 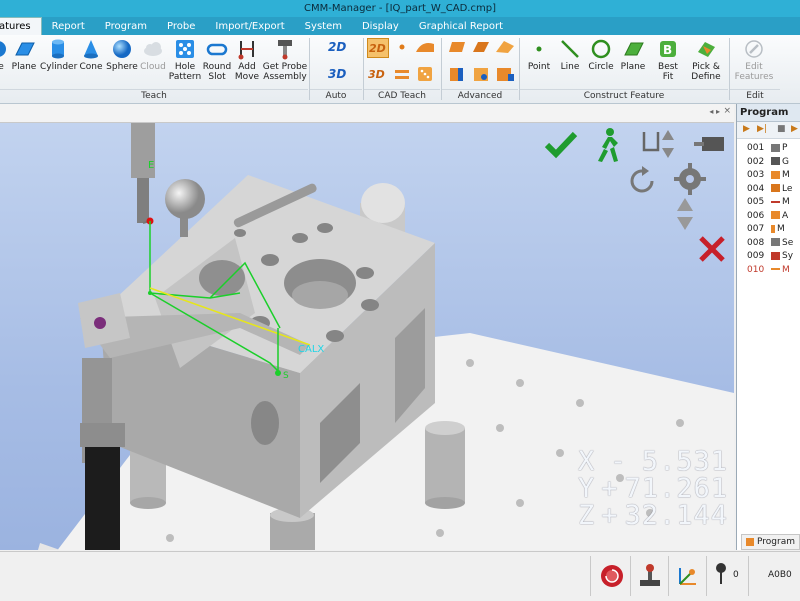 What do you see at coordinates (380, 26) in the screenshot?
I see `tab-display: Display` at bounding box center [380, 26].